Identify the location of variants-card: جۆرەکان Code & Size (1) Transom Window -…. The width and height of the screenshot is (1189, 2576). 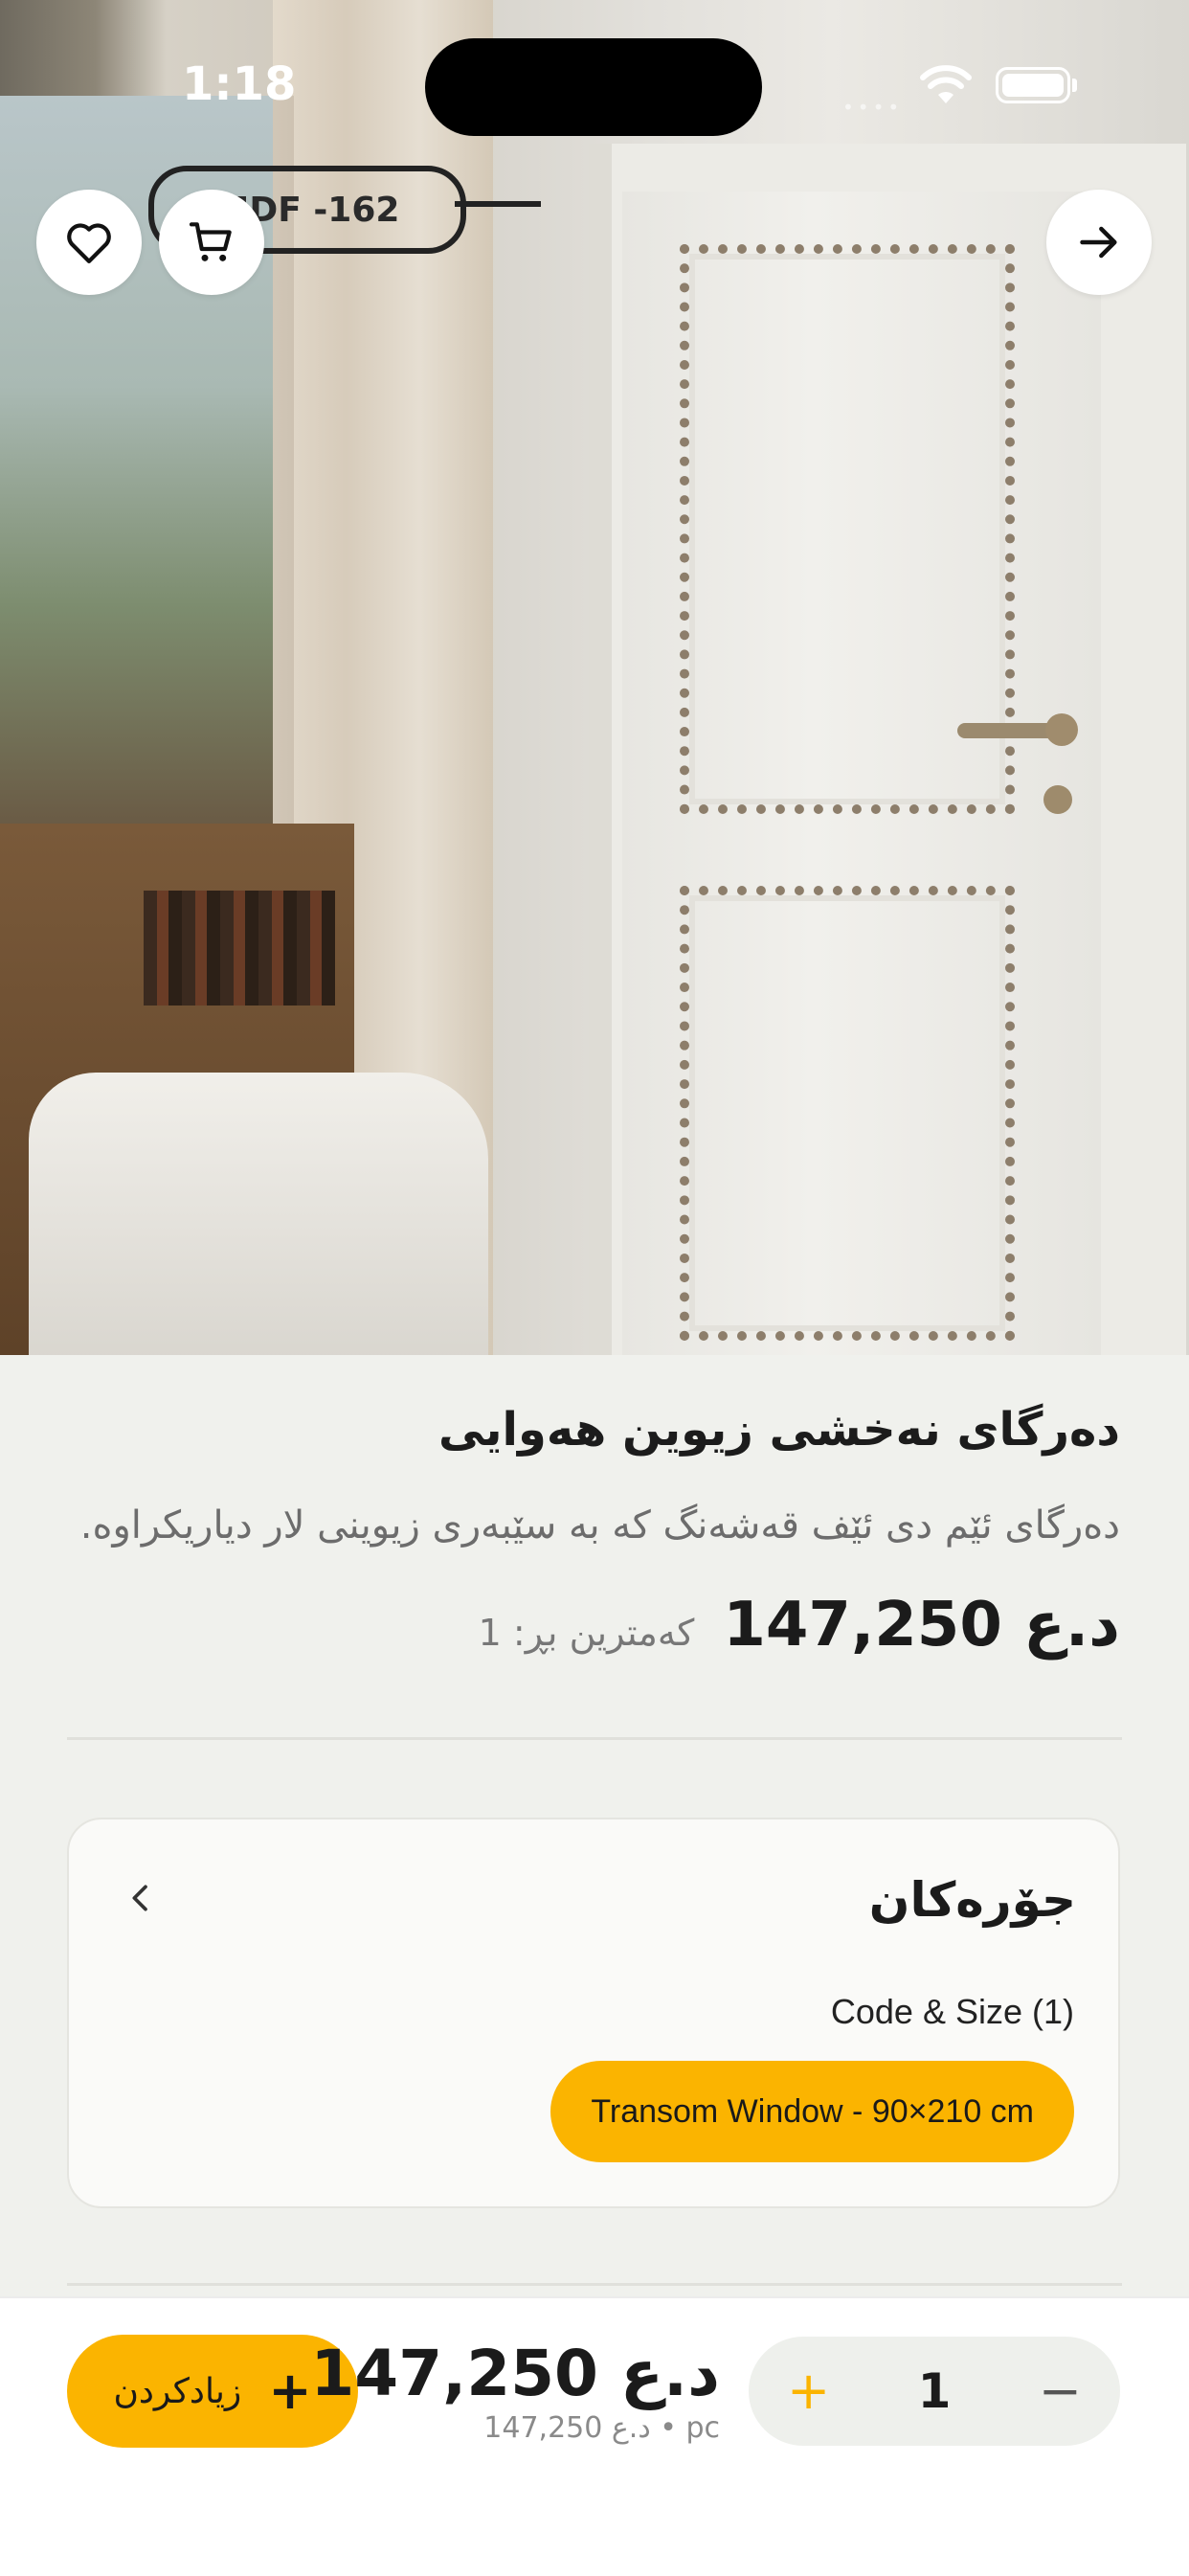
(593, 2013).